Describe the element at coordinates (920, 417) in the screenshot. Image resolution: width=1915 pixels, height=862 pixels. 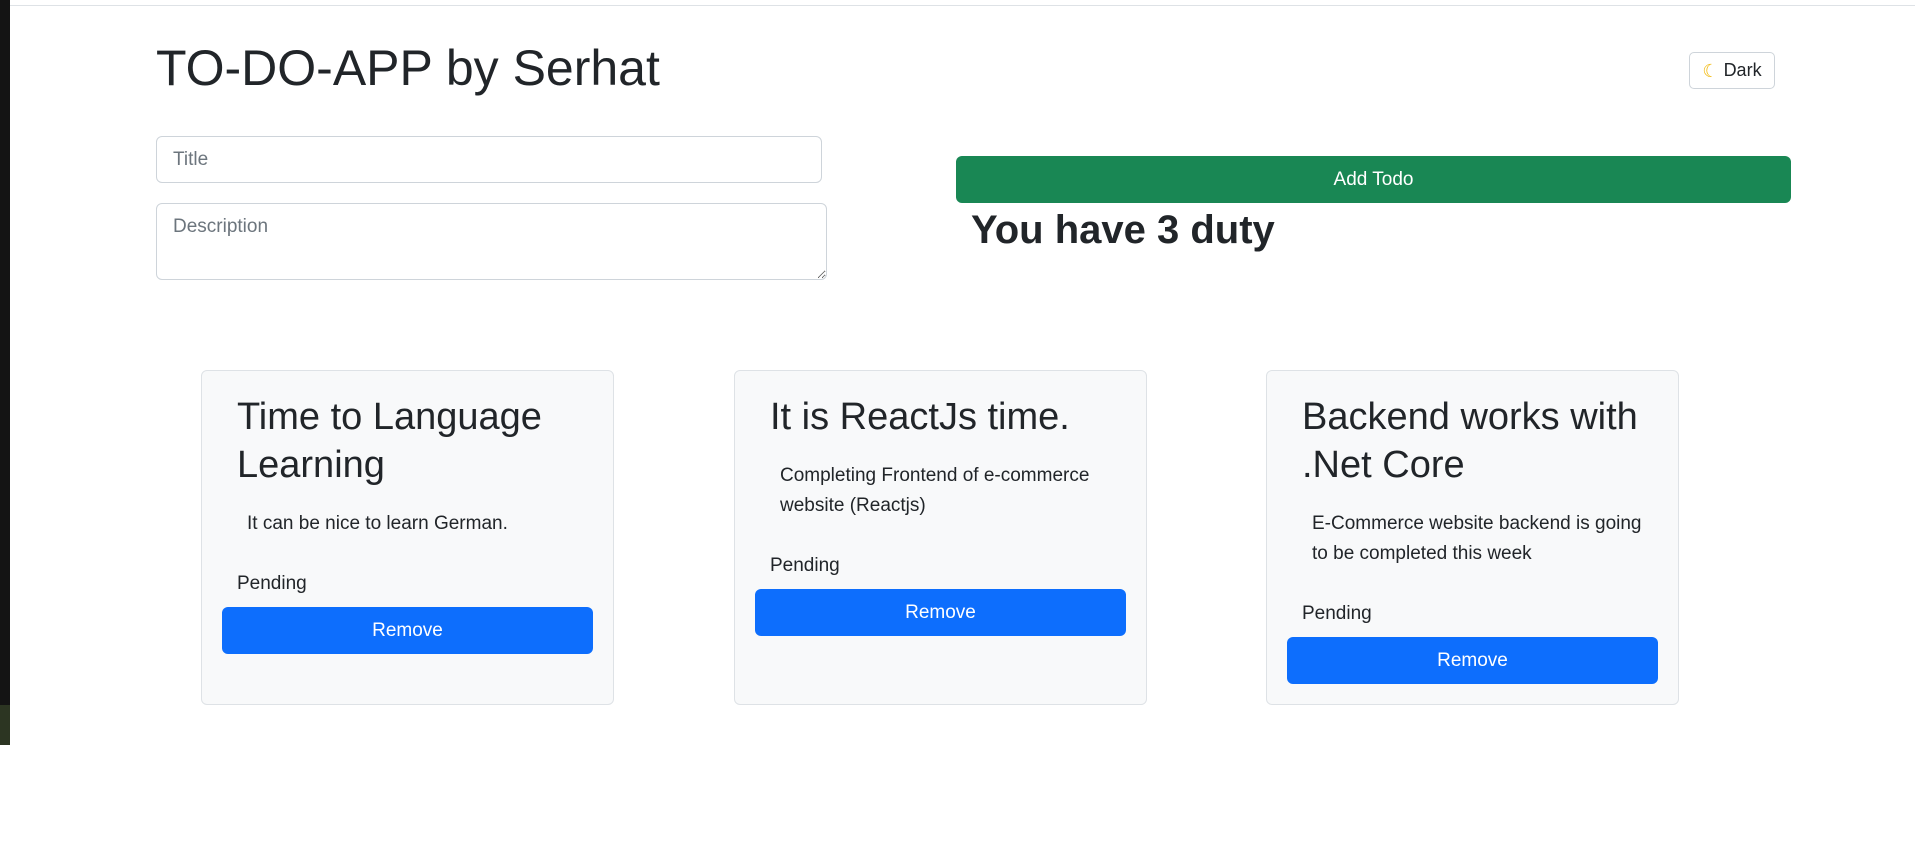
I see `todo-title: It is ReactJs time.` at that location.